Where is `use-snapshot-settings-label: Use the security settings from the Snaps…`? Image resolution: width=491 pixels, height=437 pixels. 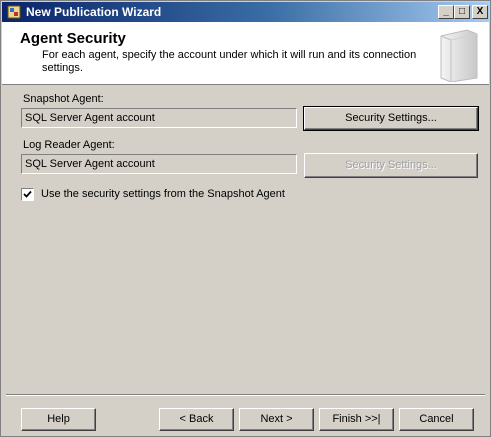 use-snapshot-settings-label: Use the security settings from the Snaps… is located at coordinates (163, 194).